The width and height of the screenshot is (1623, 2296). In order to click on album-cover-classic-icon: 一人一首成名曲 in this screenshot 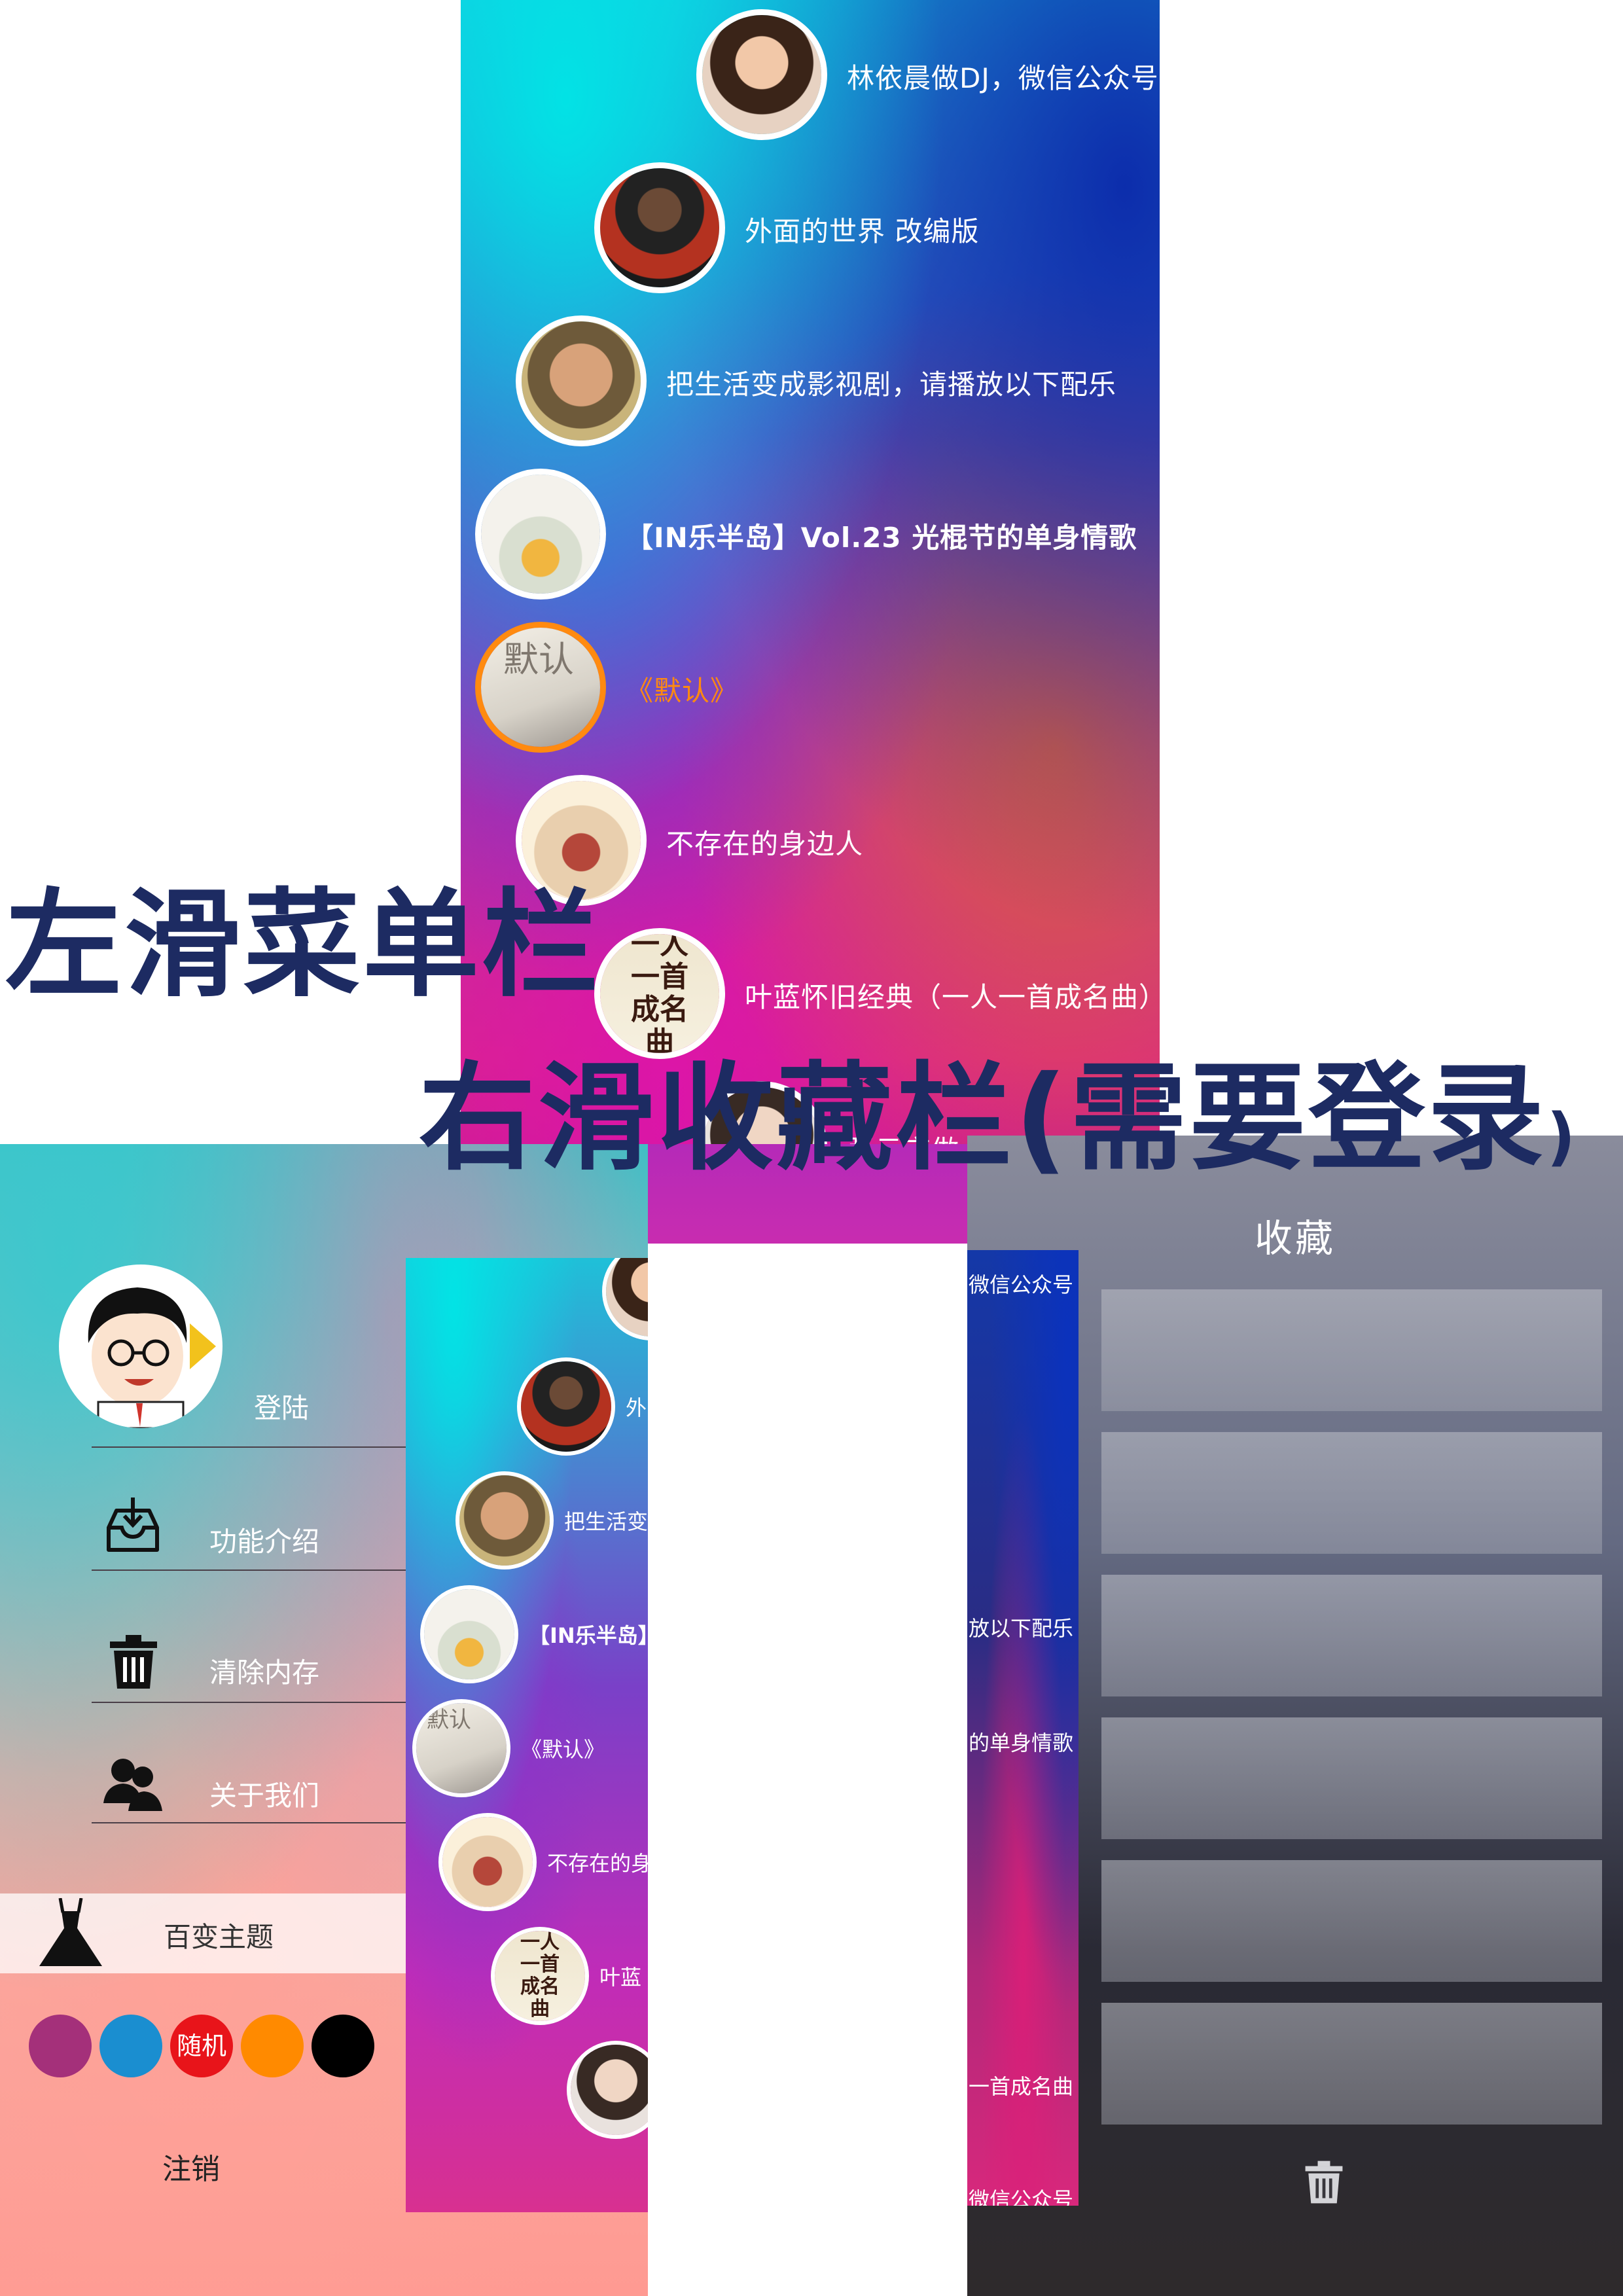, I will do `click(540, 1976)`.